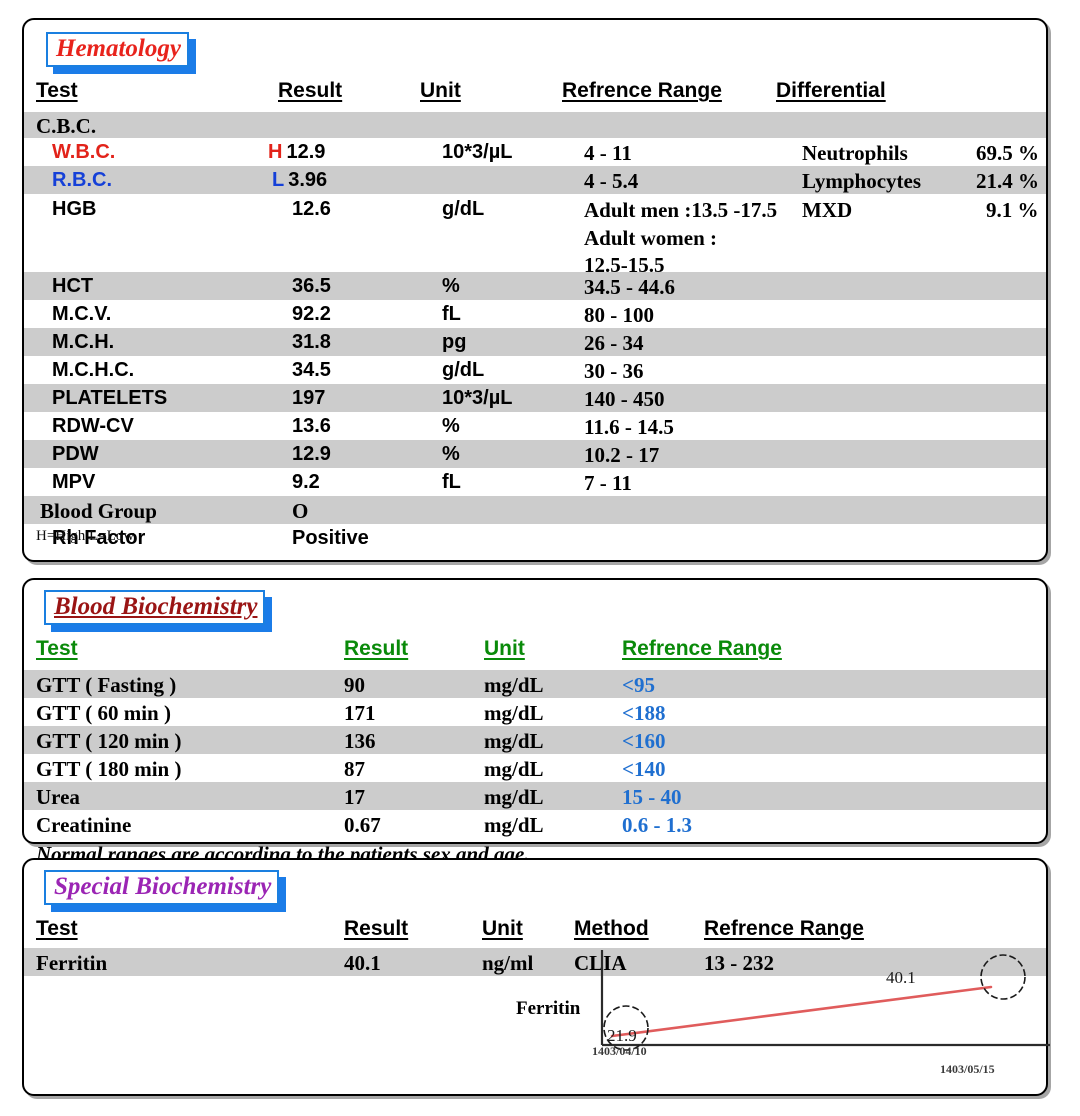  I want to click on cell-test: MPV, so click(74, 482).